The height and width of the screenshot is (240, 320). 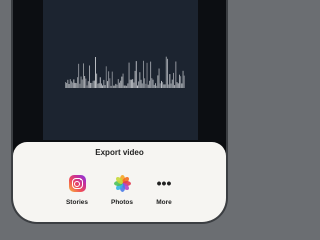 What do you see at coordinates (119, 152) in the screenshot?
I see `sheet-title: Export video` at bounding box center [119, 152].